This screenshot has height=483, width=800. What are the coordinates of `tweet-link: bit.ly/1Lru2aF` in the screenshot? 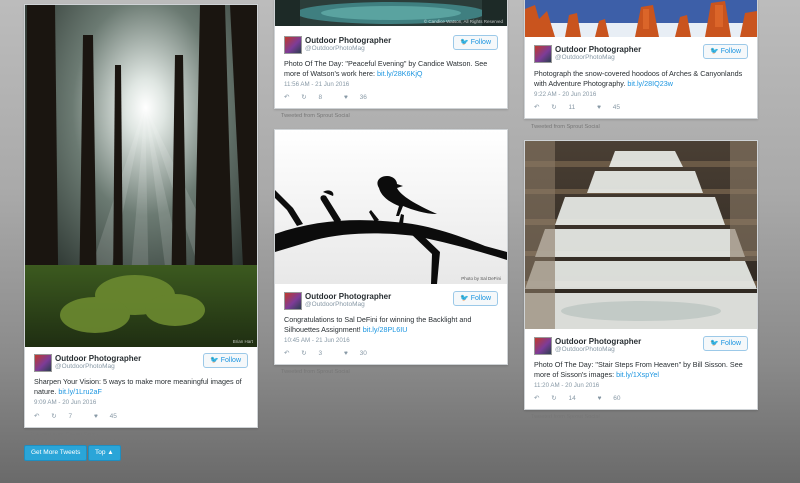 It's located at (80, 391).